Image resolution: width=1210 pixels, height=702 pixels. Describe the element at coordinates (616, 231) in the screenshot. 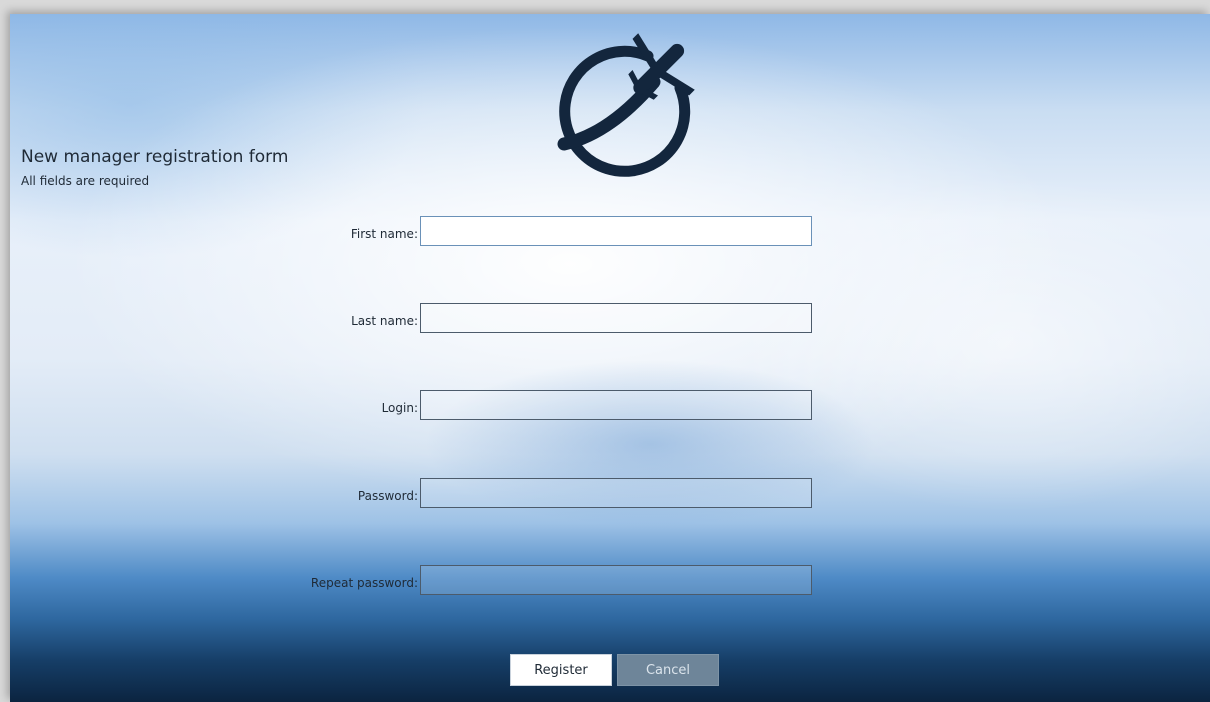

I see `first-name-input` at that location.